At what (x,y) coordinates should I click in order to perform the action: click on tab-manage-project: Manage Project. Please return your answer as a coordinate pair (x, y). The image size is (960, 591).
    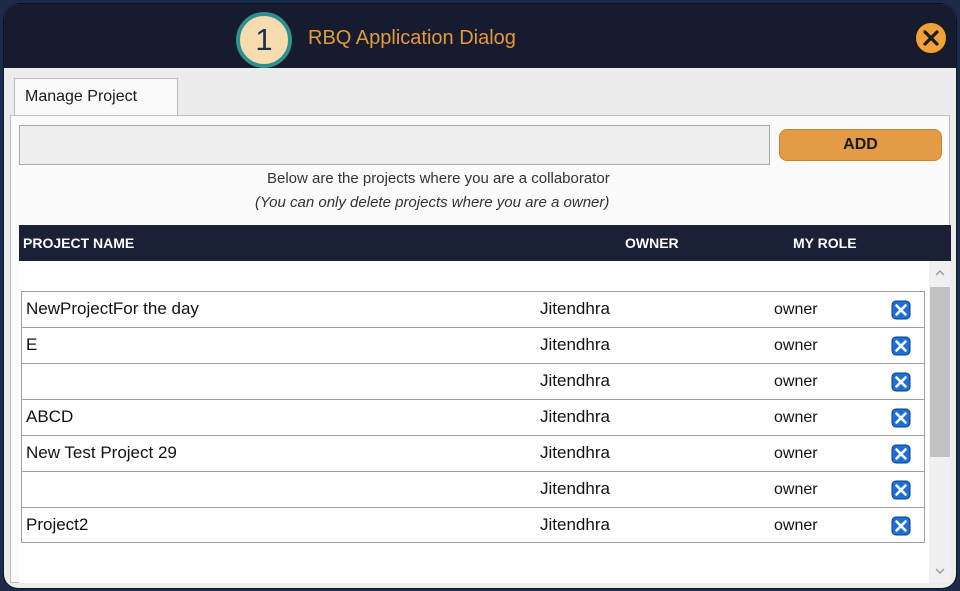
    Looking at the image, I should click on (96, 97).